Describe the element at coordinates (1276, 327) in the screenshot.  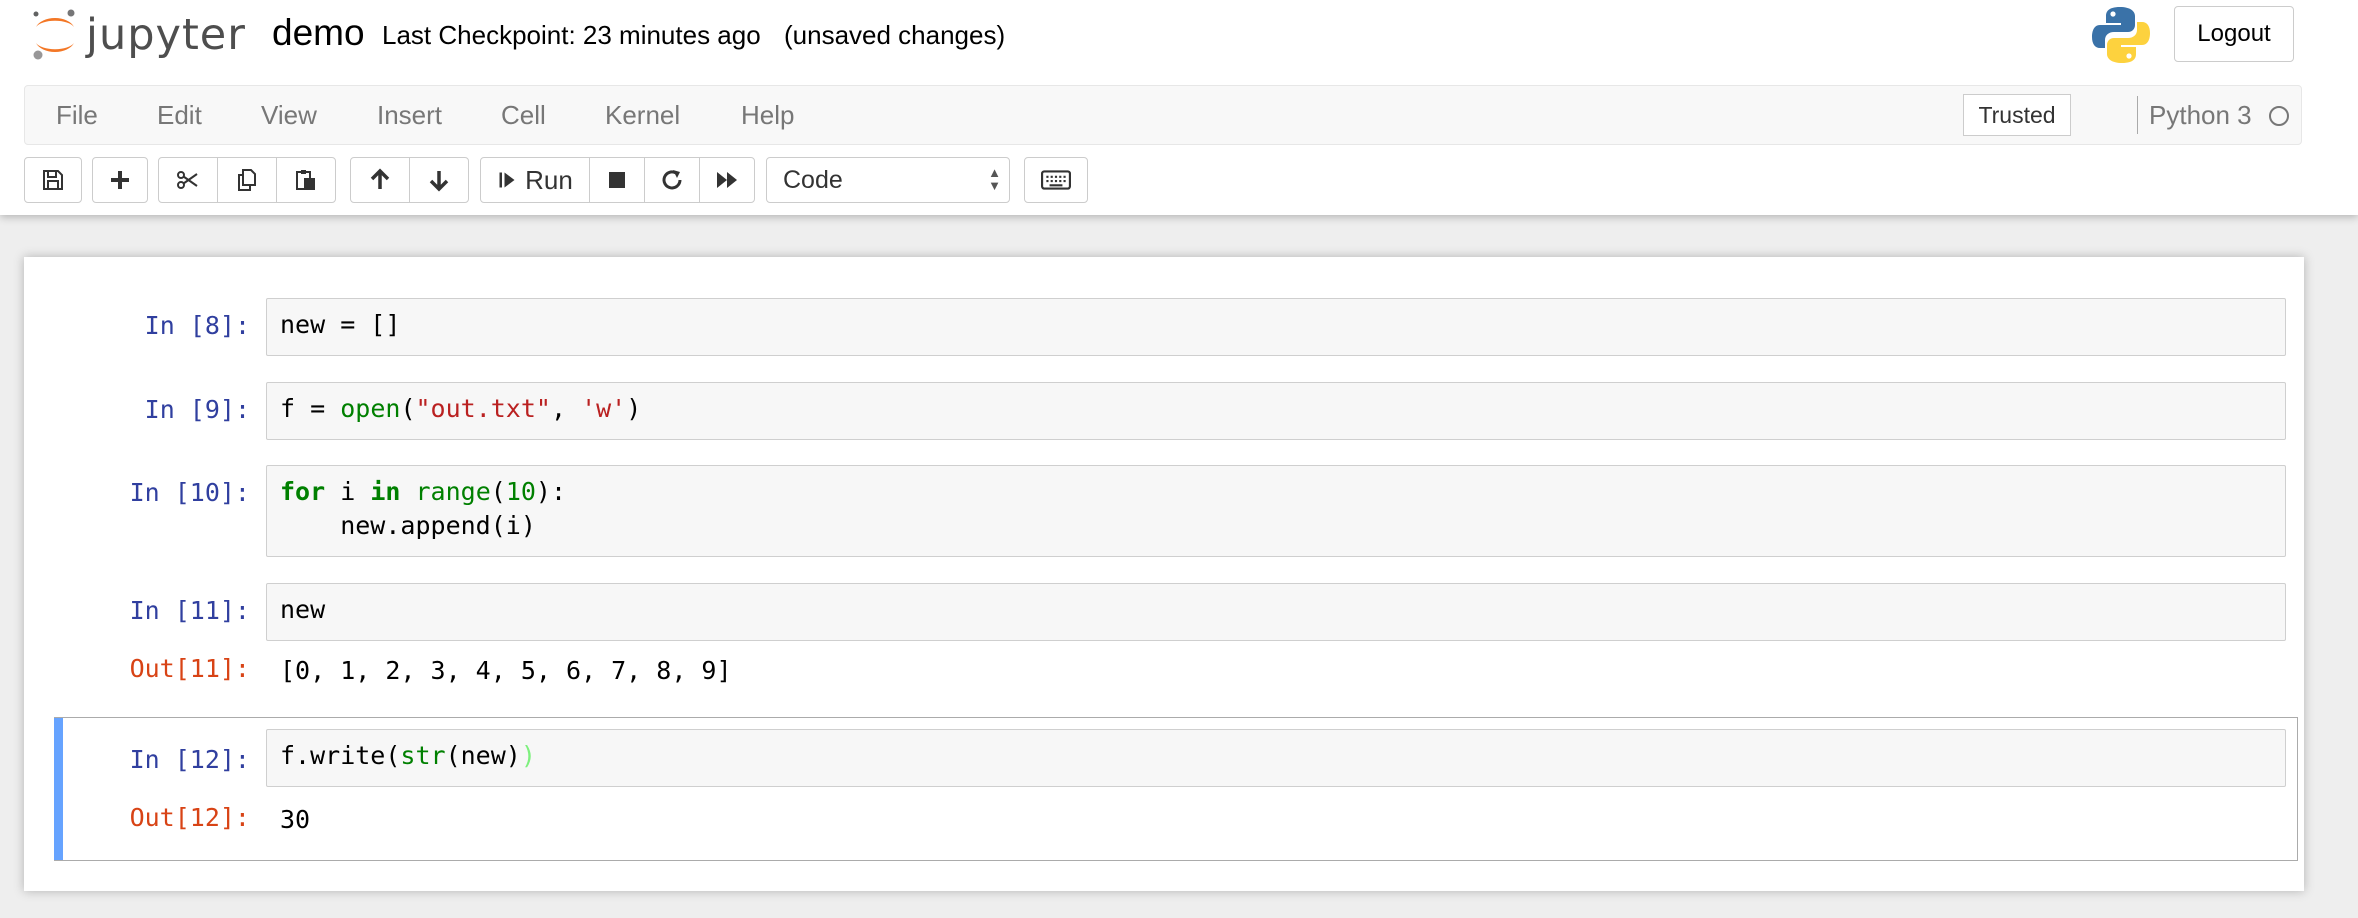
I see `code-input: new = []` at that location.